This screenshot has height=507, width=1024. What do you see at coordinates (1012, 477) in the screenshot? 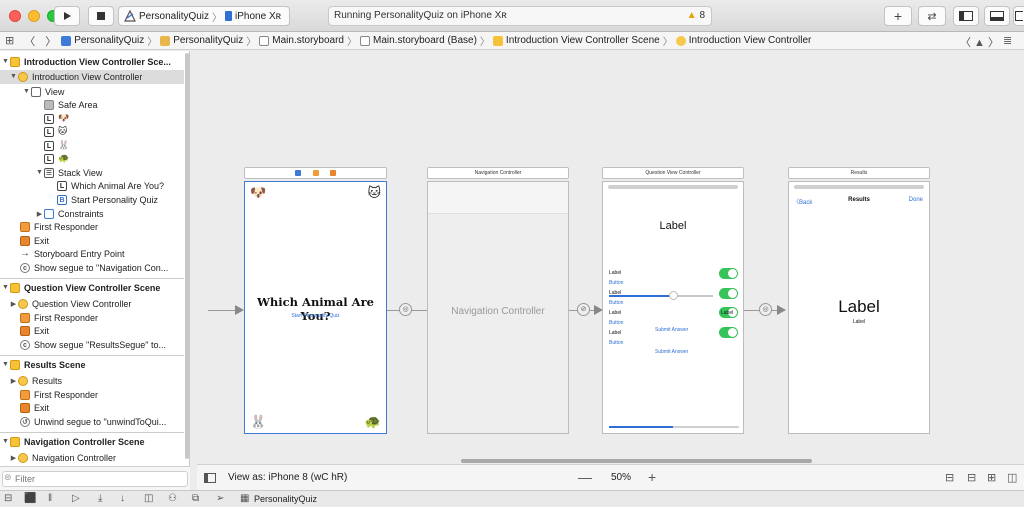
I see `resolve-issues-icon: ◫` at bounding box center [1012, 477].